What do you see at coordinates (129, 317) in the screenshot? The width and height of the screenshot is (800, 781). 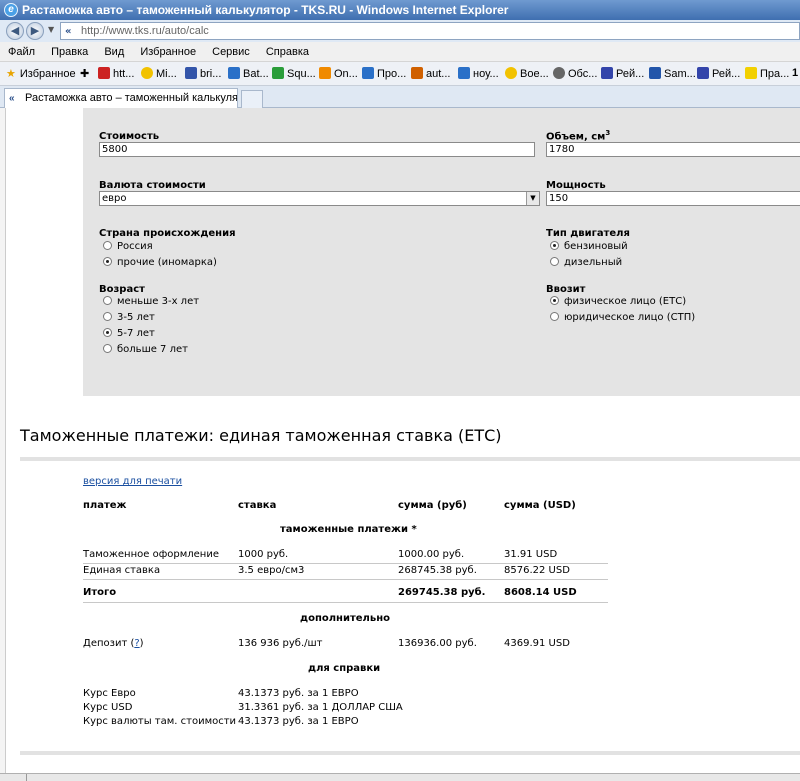 I see `age-radio-3-5: 3-5 лет` at bounding box center [129, 317].